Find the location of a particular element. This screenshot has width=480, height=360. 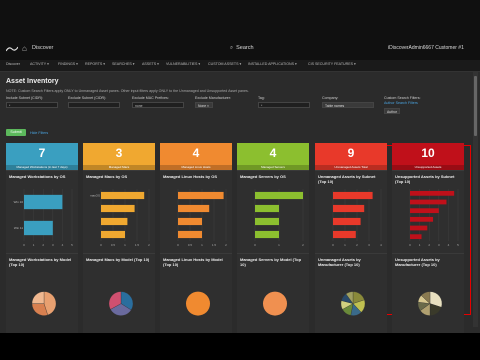

custom-search-filters-link: Author Search Filters is located at coordinates (401, 103).